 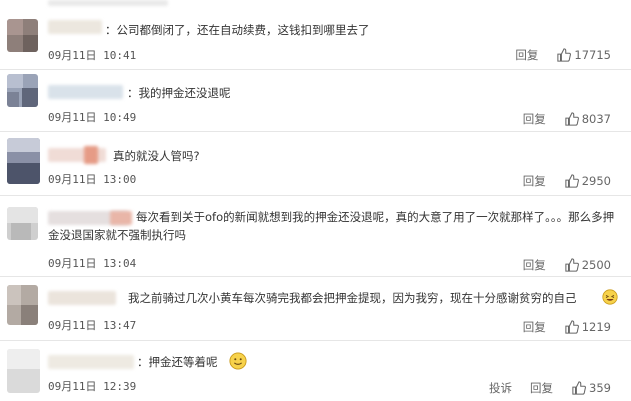 What do you see at coordinates (92, 55) in the screenshot?
I see `comment-time: 09月11日 10:41` at bounding box center [92, 55].